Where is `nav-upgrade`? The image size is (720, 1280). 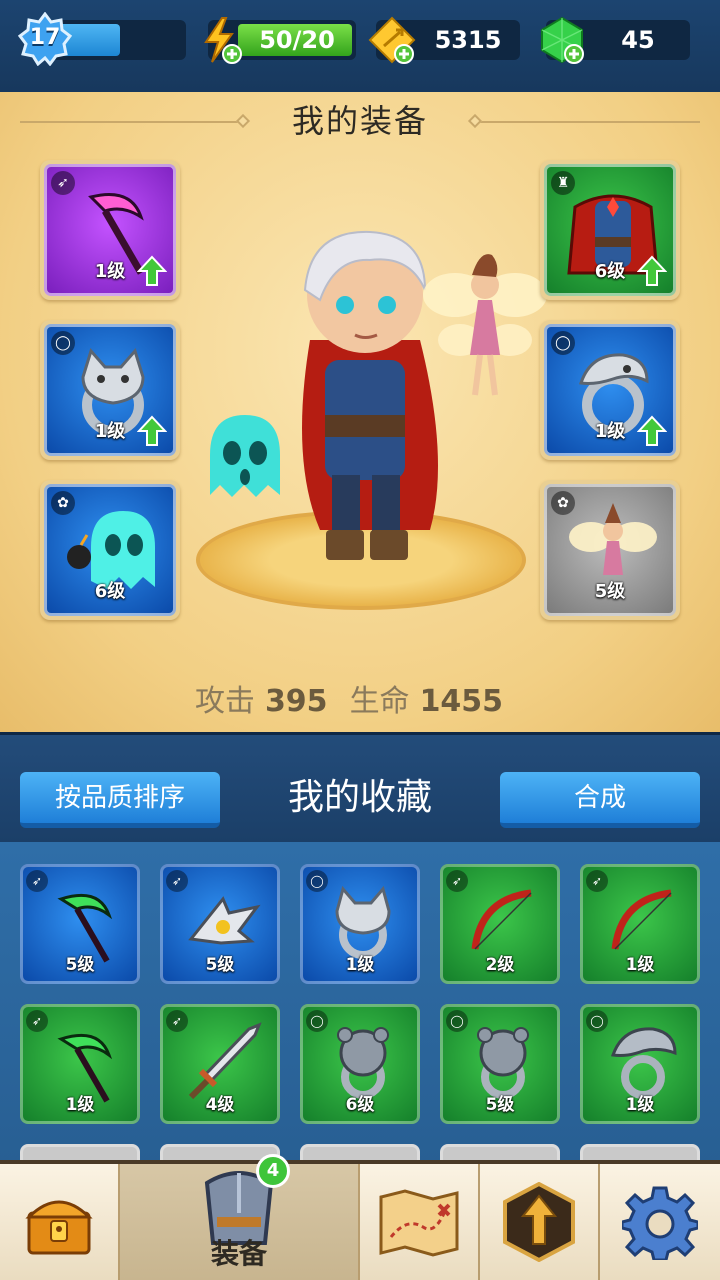 nav-upgrade is located at coordinates (540, 1222).